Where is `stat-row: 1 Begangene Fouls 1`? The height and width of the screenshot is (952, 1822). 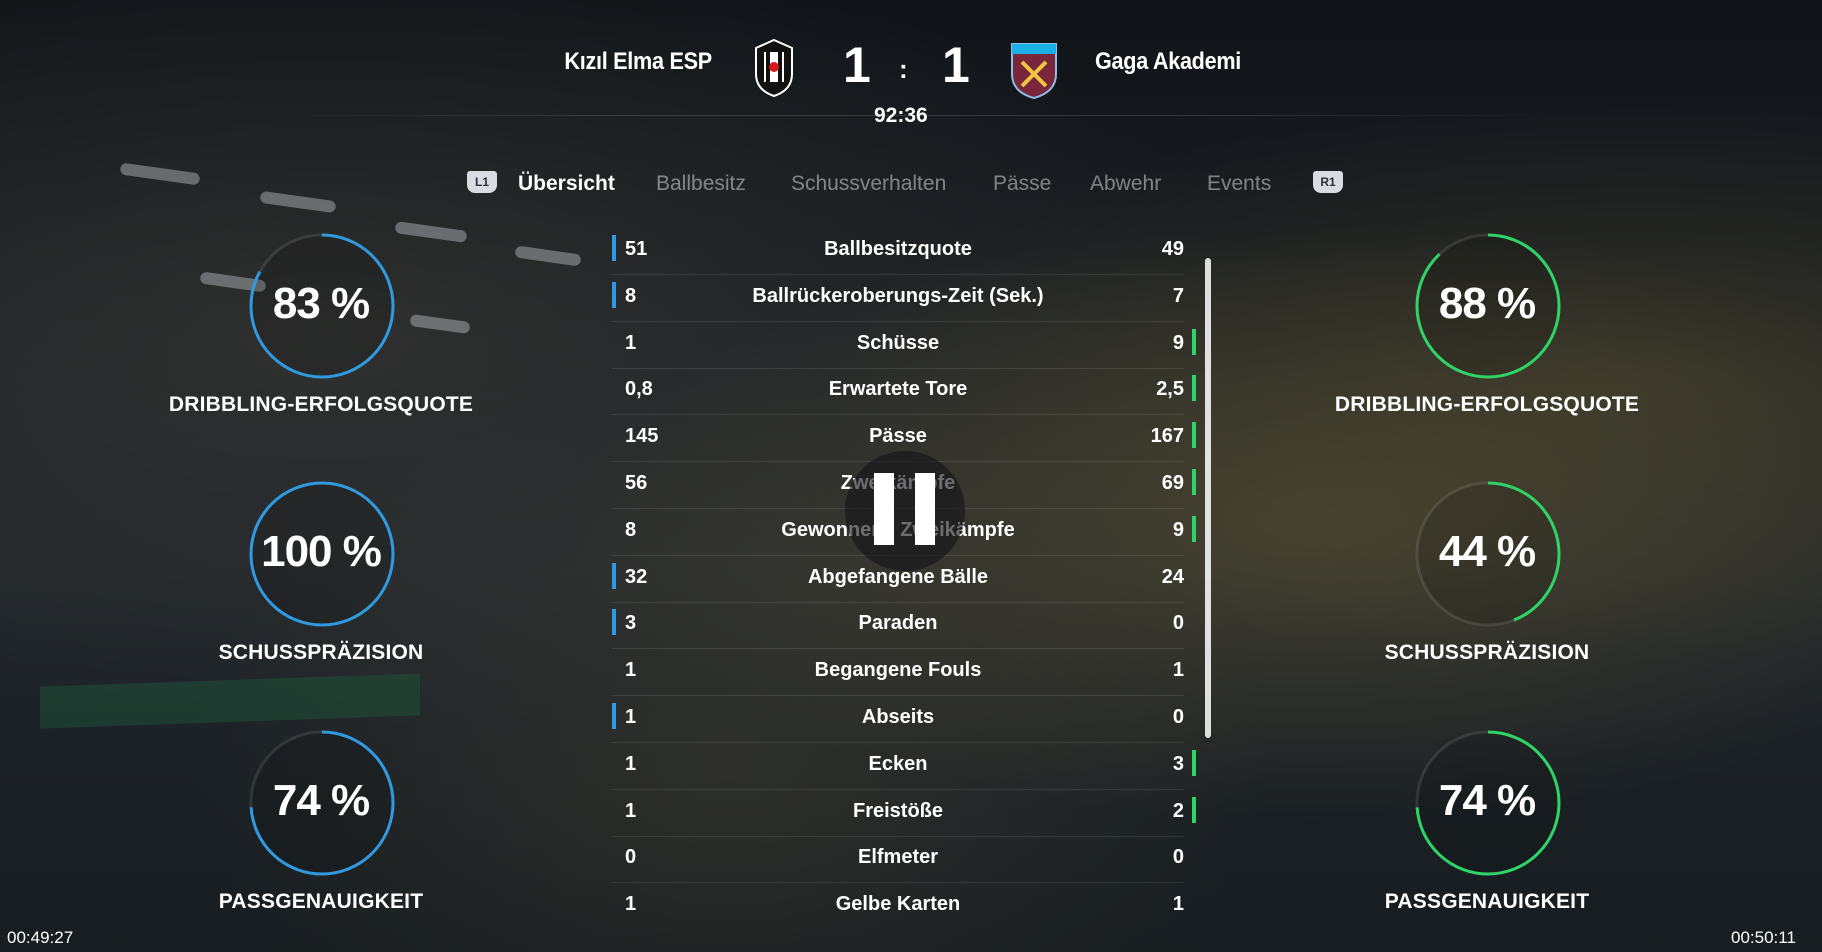 stat-row: 1 Begangene Fouls 1 is located at coordinates (898, 673).